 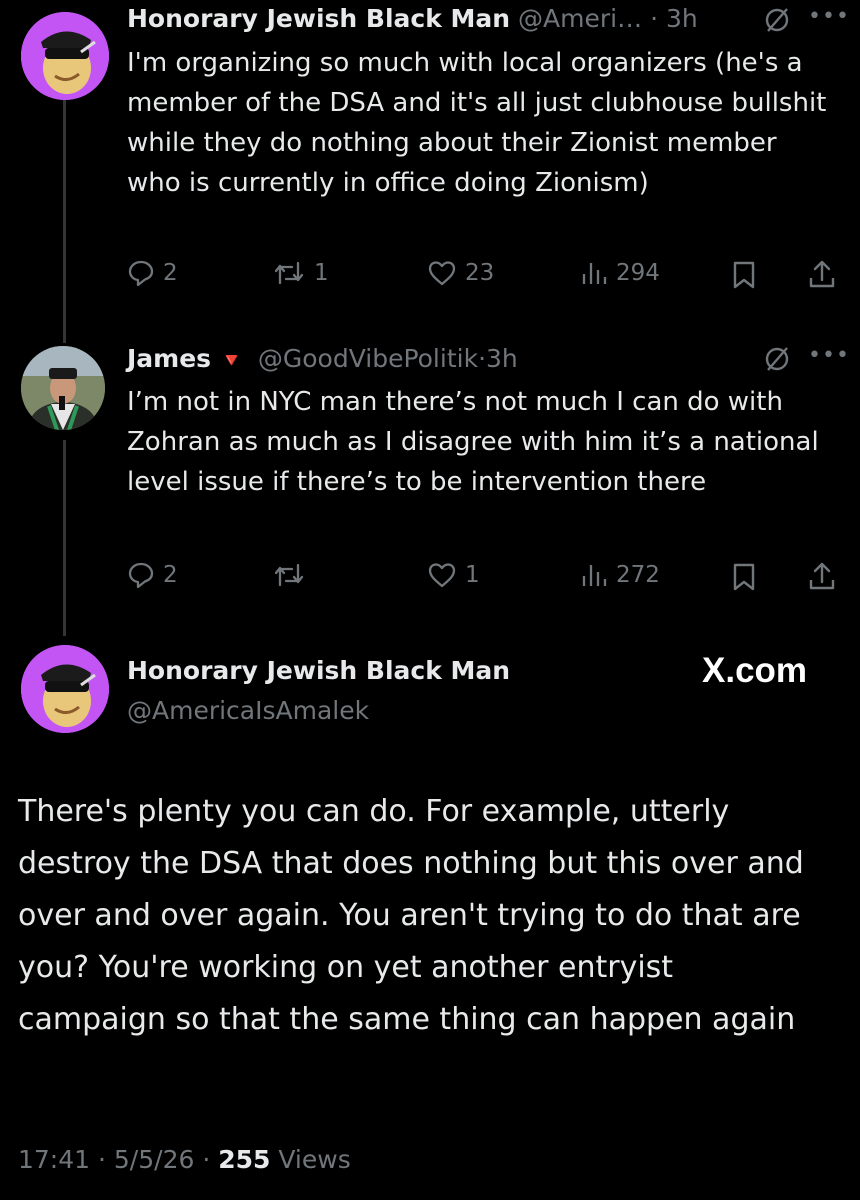 I want to click on views-count: 272, so click(x=638, y=575).